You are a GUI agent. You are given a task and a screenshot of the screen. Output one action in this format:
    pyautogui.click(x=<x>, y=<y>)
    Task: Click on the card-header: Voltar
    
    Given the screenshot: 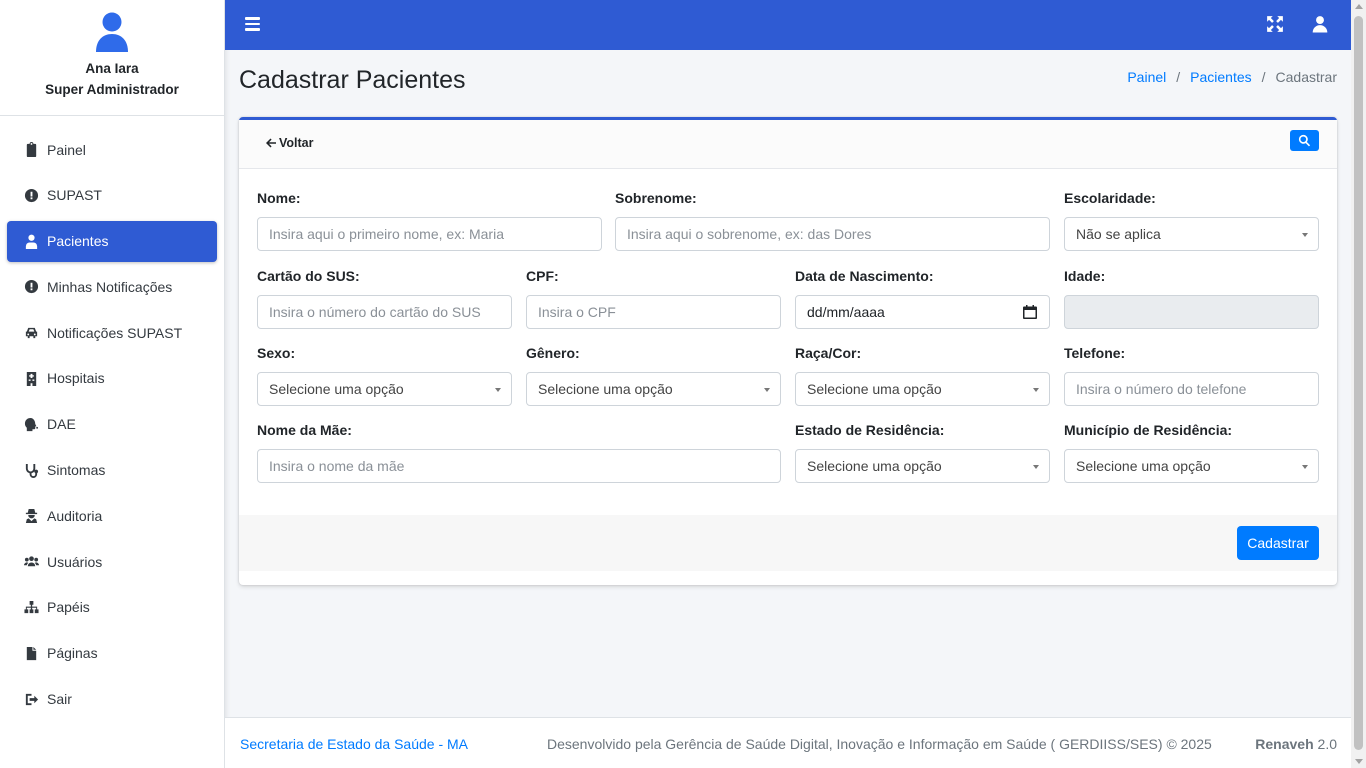 What is the action you would take?
    pyautogui.click(x=788, y=144)
    